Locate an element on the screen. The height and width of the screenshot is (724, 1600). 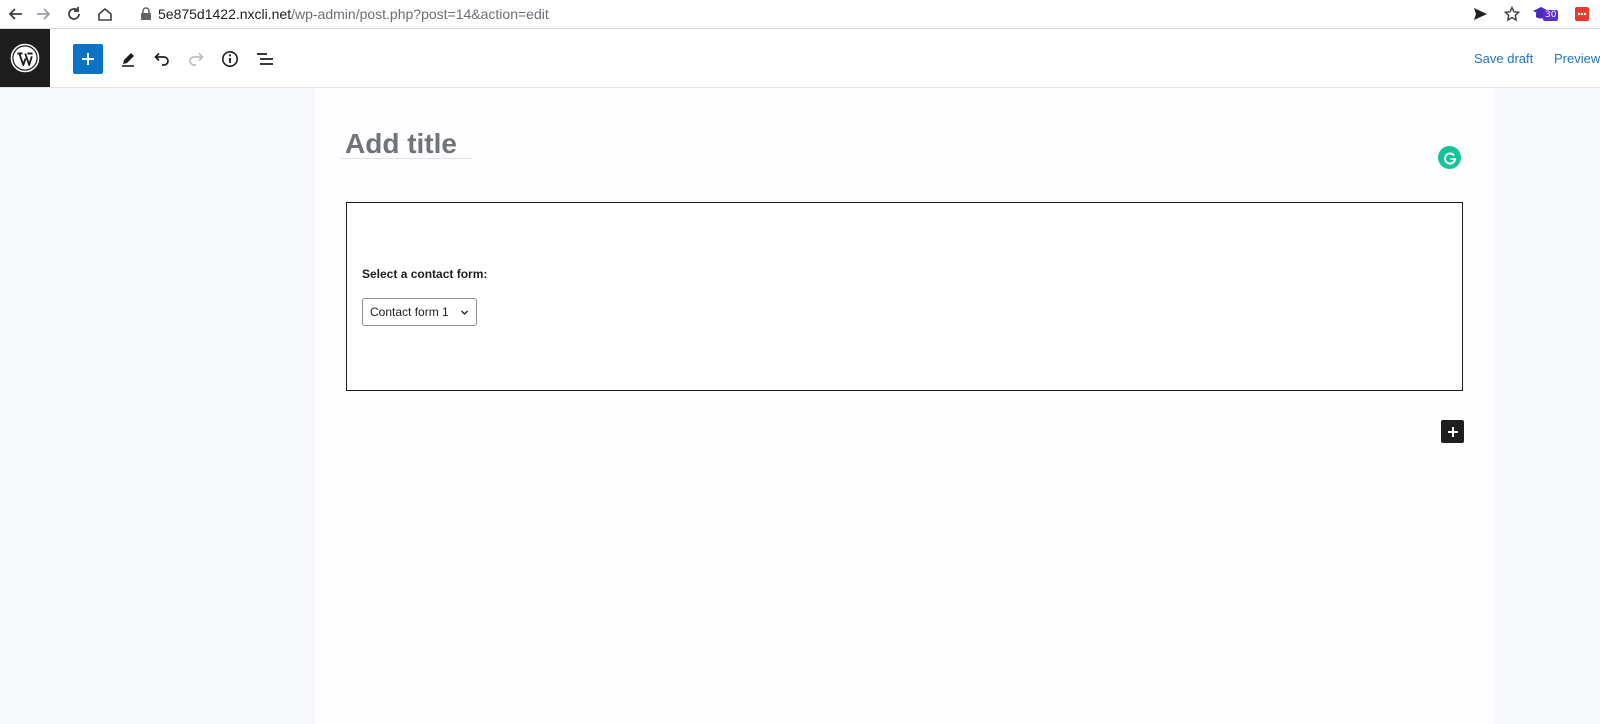
grammarly-icon is located at coordinates (1449, 157).